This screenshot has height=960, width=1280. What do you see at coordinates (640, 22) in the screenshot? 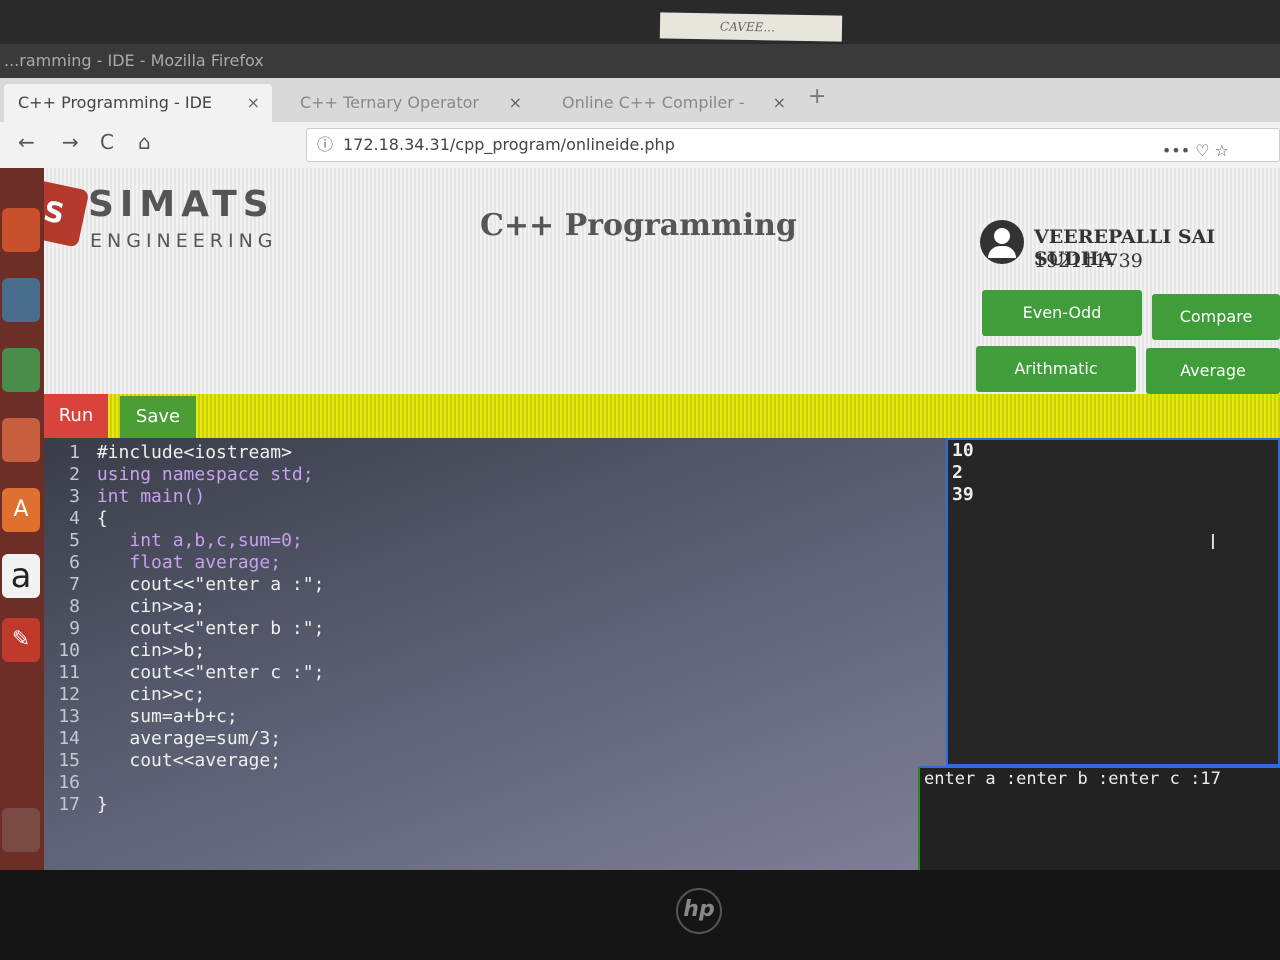
I see `monitor-bezel-top` at bounding box center [640, 22].